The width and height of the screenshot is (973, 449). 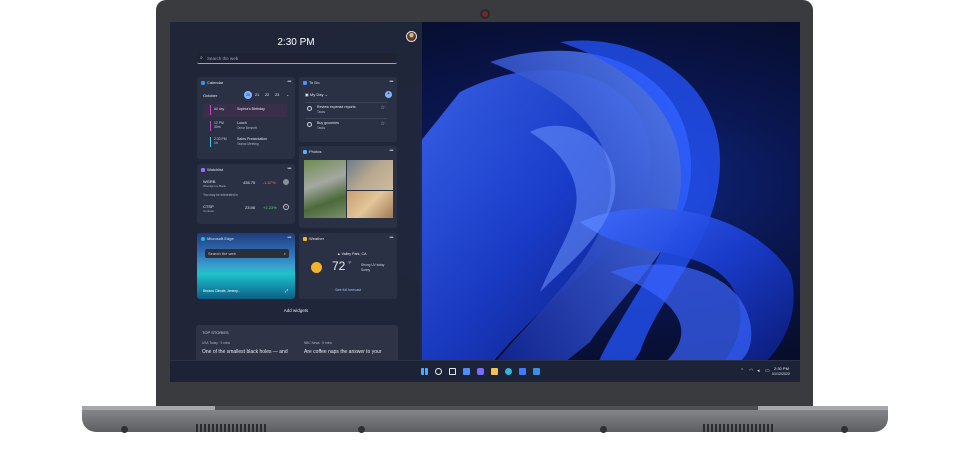 What do you see at coordinates (245, 352) in the screenshot?
I see `story-headline: One of the smallest black holes — and` at bounding box center [245, 352].